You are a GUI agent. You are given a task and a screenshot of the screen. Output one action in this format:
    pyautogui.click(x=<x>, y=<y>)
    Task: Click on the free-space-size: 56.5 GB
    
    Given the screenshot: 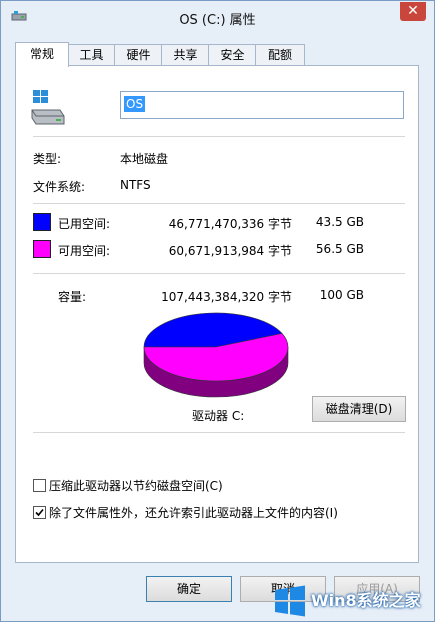 What is the action you would take?
    pyautogui.click(x=339, y=249)
    